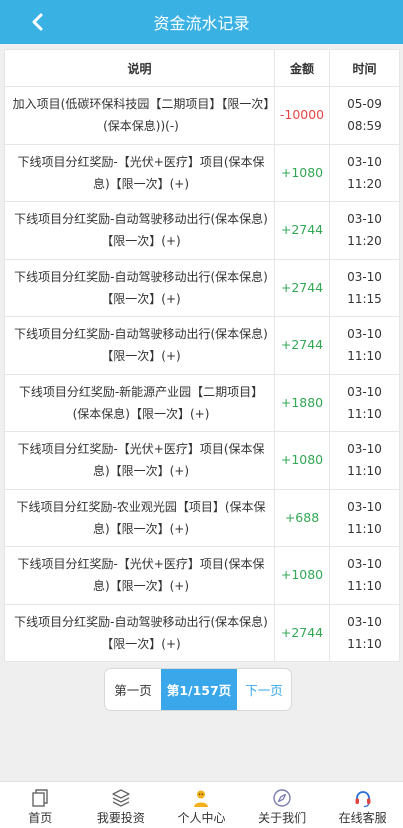 This screenshot has width=403, height=828. Describe the element at coordinates (364, 298) in the screenshot. I see `record-clock: 11:15` at that location.